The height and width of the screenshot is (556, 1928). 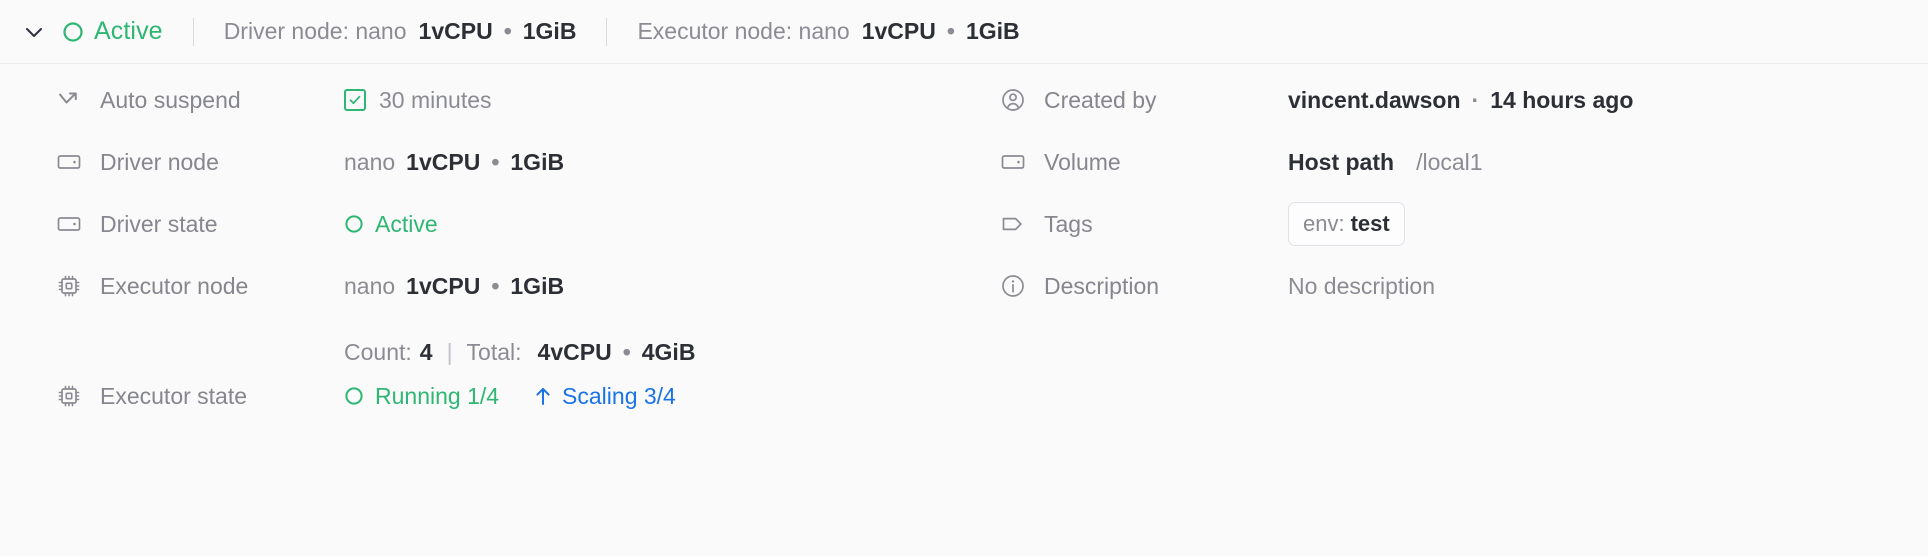 I want to click on header-executor-node-info: Executor node: nano 1vCPU • 1GiB, so click(x=828, y=31).